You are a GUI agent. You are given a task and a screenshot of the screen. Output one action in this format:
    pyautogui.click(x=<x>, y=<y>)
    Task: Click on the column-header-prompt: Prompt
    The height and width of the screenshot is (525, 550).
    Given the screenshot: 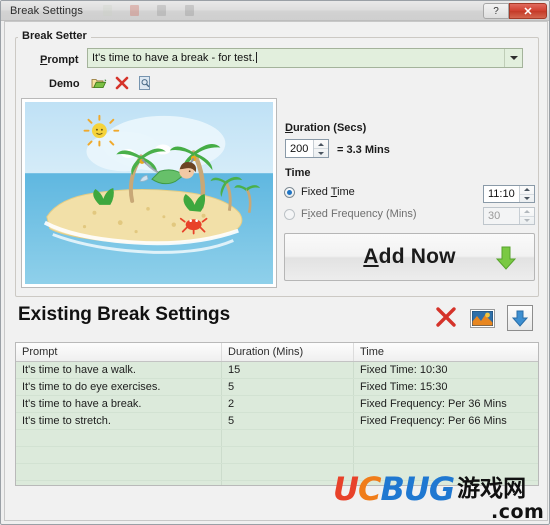 What is the action you would take?
    pyautogui.click(x=119, y=352)
    